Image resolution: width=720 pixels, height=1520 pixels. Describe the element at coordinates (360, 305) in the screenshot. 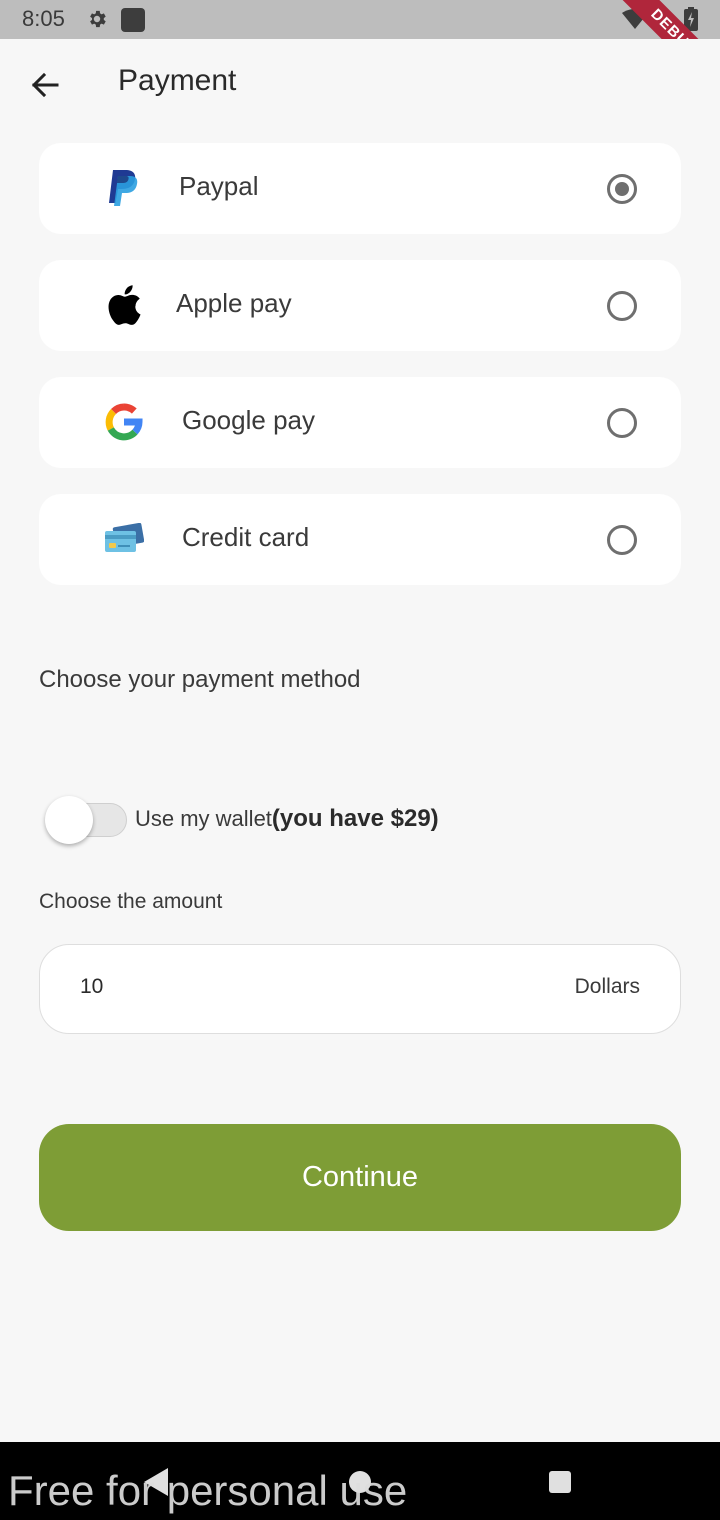

I see `payment-option-apple-pay: Apple pay` at that location.